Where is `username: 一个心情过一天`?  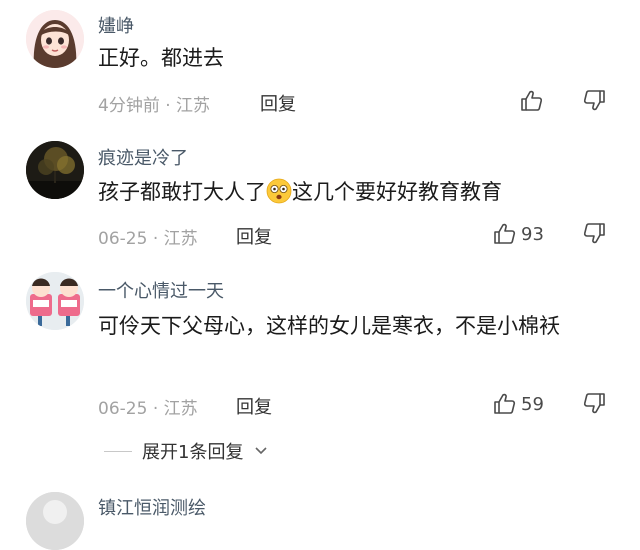
username: 一个心情过一天 is located at coordinates (161, 290).